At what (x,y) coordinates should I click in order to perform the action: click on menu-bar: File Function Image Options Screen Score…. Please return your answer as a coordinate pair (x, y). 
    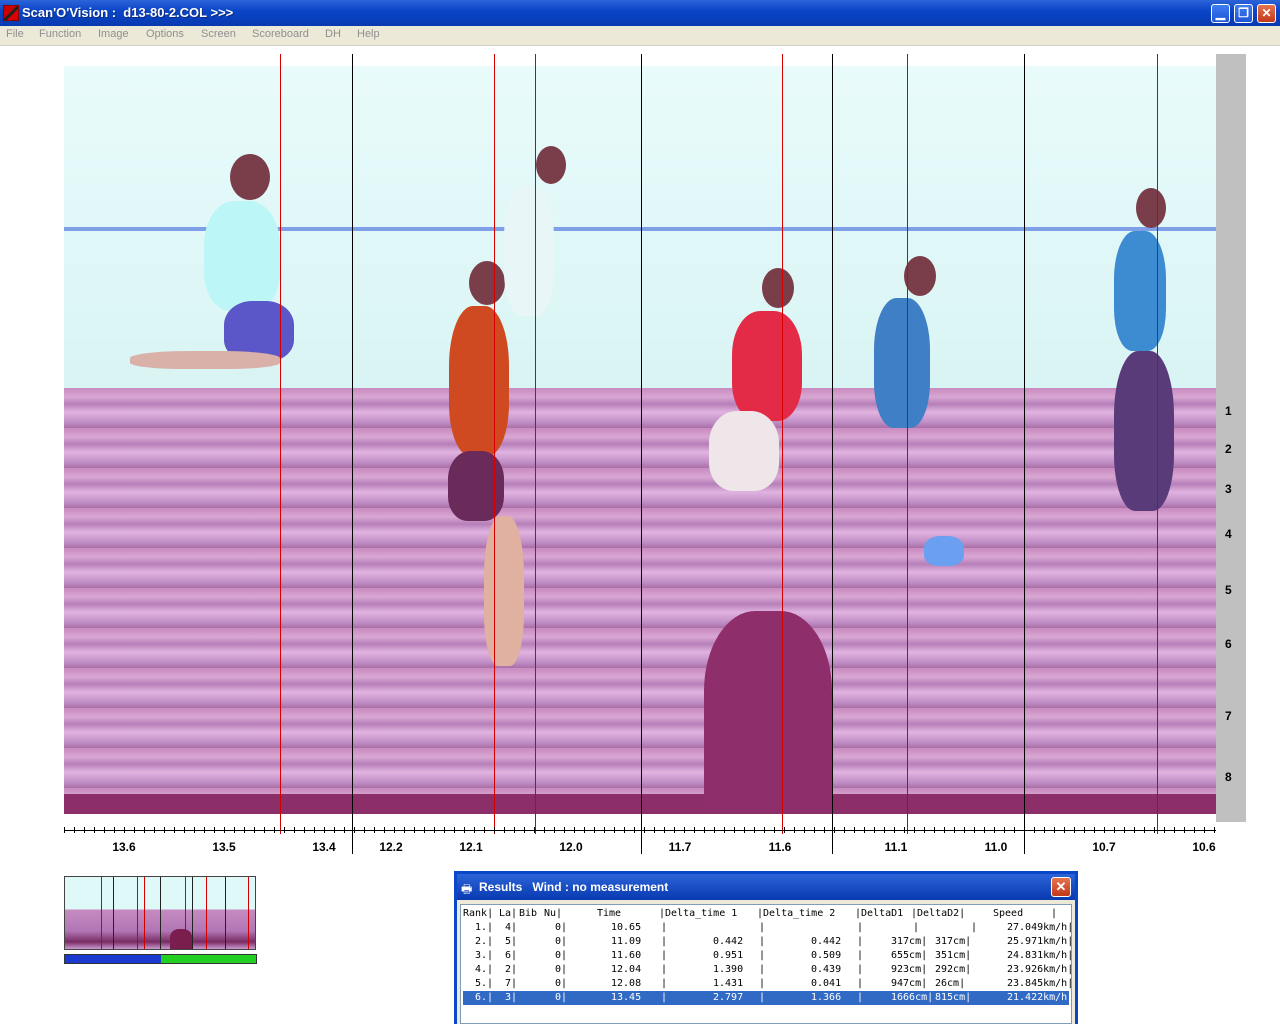
    Looking at the image, I should click on (640, 36).